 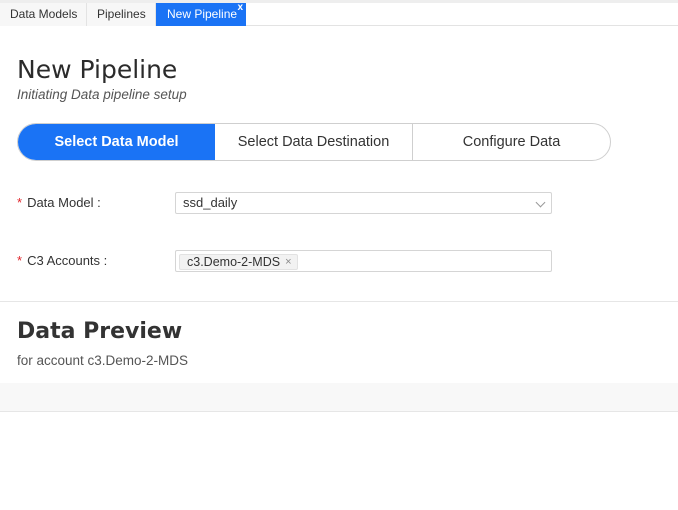 I want to click on tab-bar: Data Models Pipelines New Pipeline x, so click(x=339, y=13).